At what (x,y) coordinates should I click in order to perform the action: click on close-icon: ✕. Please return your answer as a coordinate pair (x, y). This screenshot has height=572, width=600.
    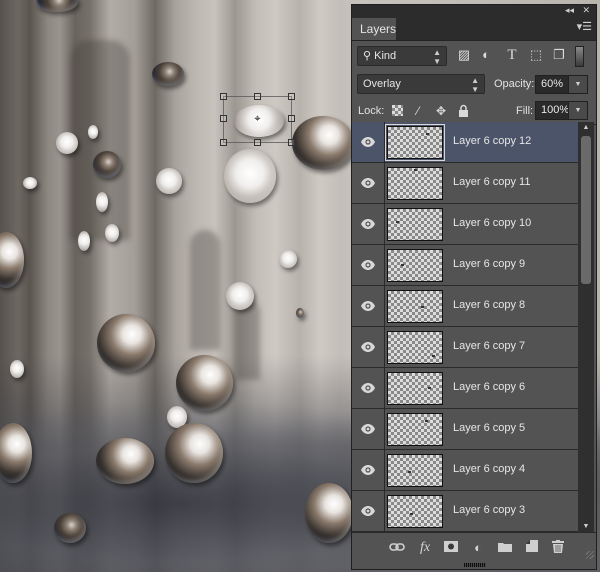
    Looking at the image, I should click on (586, 10).